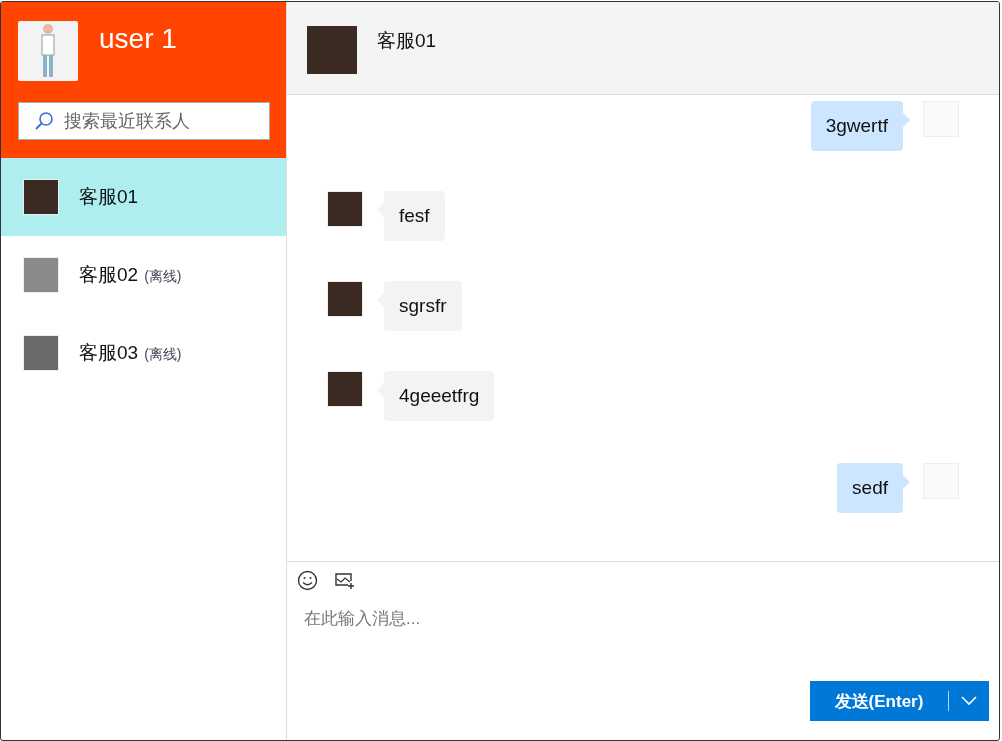  What do you see at coordinates (48, 51) in the screenshot?
I see `user-avatar` at bounding box center [48, 51].